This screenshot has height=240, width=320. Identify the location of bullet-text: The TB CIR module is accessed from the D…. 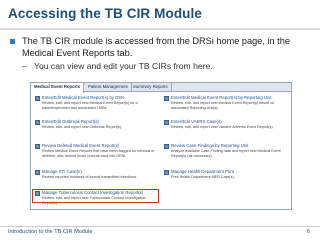
(156, 47).